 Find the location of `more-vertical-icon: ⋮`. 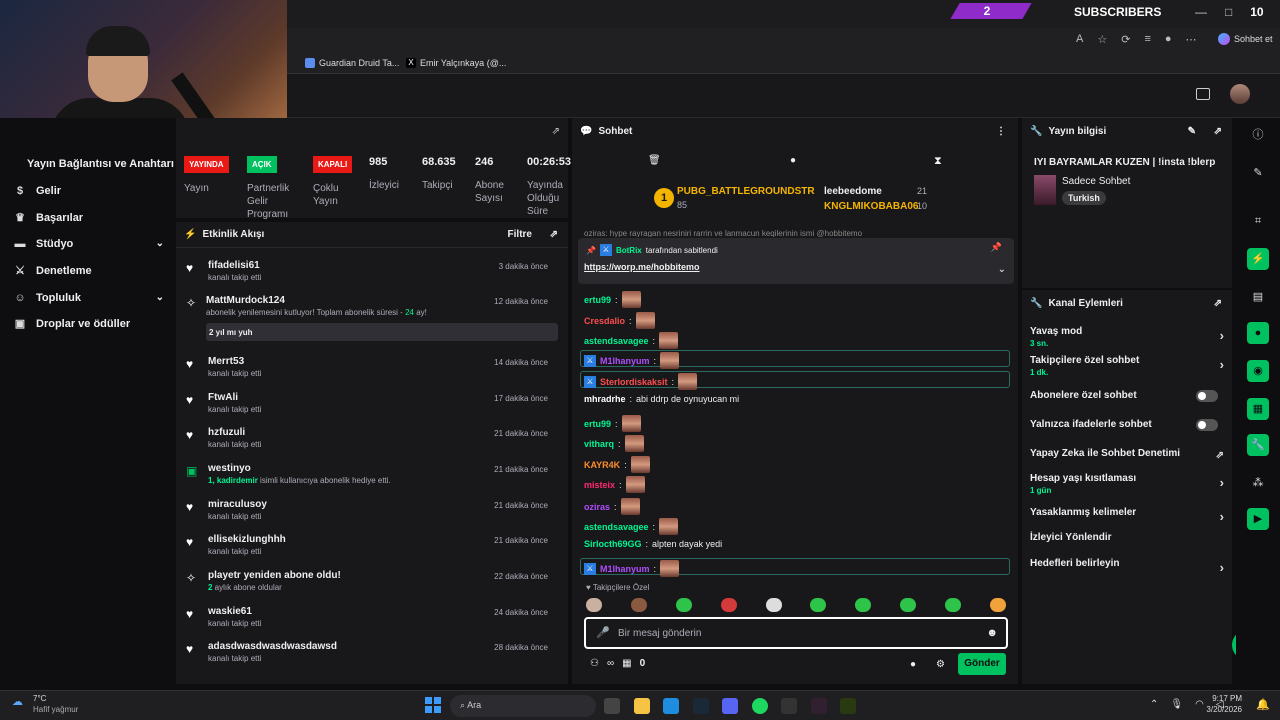

more-vertical-icon: ⋮ is located at coordinates (1001, 131).